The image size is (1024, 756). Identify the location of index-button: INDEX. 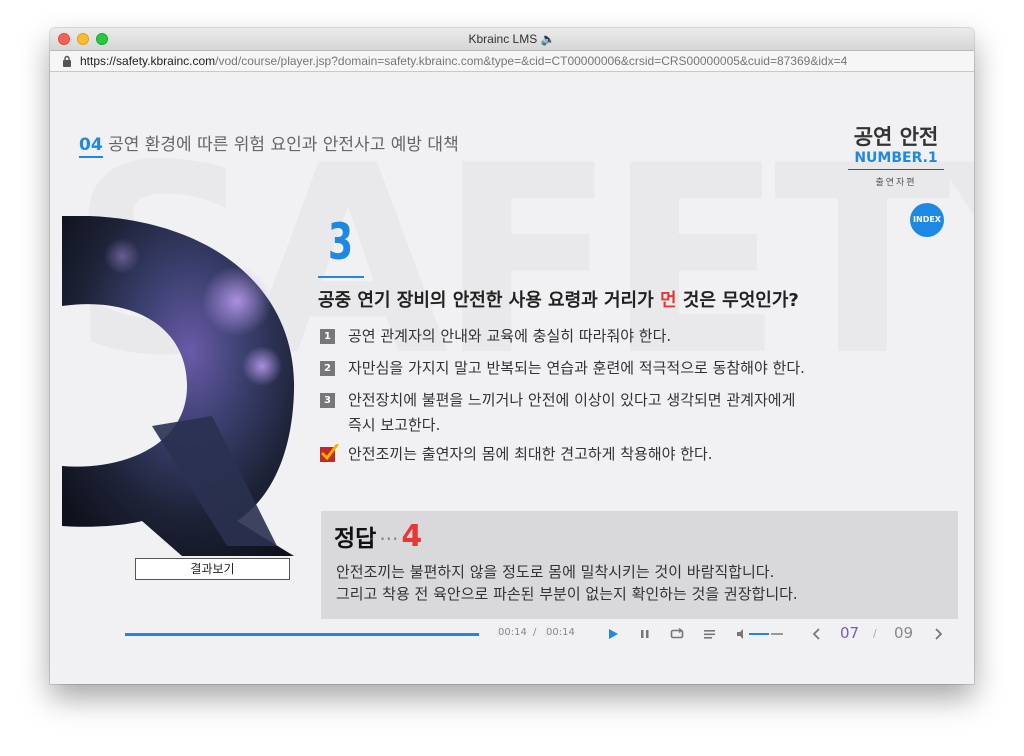
(927, 220).